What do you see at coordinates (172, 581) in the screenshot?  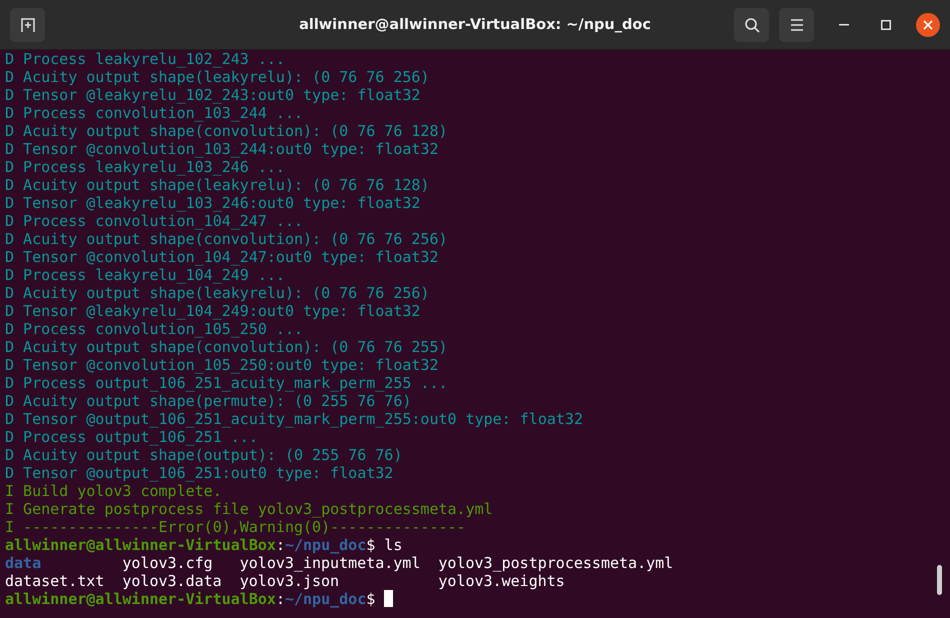 I see `file-name: yolov3.data` at bounding box center [172, 581].